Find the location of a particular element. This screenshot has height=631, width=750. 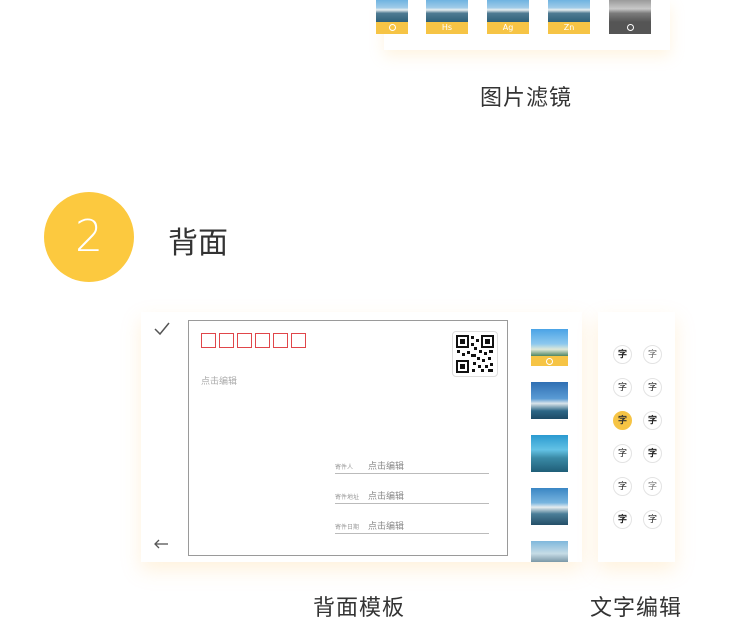

filter-thumb-hs: Hs is located at coordinates (447, 17).